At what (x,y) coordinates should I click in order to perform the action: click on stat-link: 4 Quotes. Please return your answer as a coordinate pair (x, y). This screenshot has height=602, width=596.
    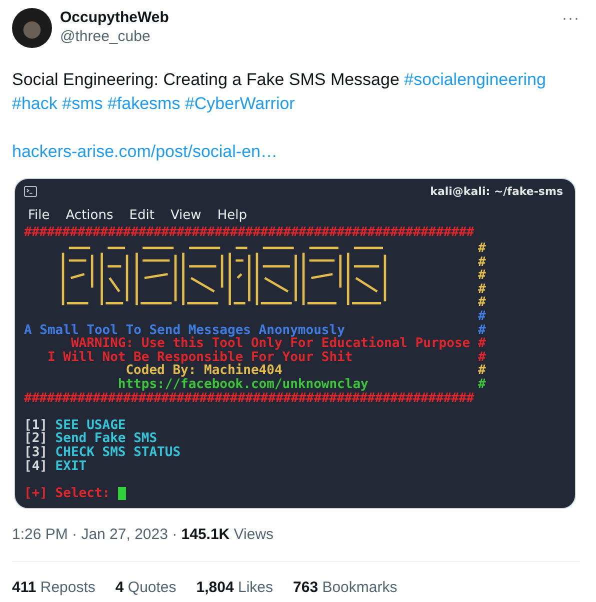
    Looking at the image, I should click on (145, 588).